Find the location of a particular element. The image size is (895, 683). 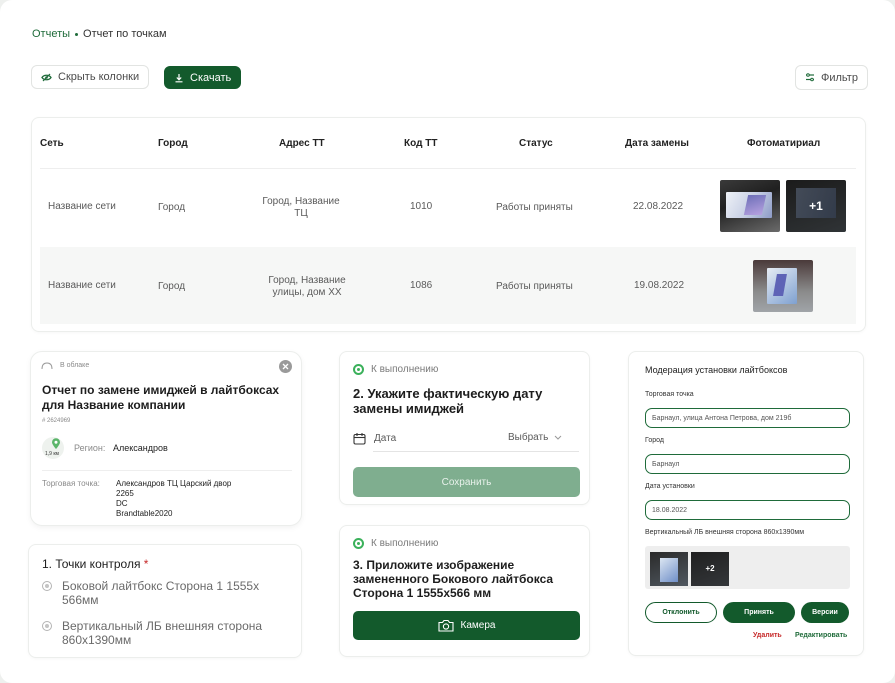

camera-label: Камера is located at coordinates (478, 625).